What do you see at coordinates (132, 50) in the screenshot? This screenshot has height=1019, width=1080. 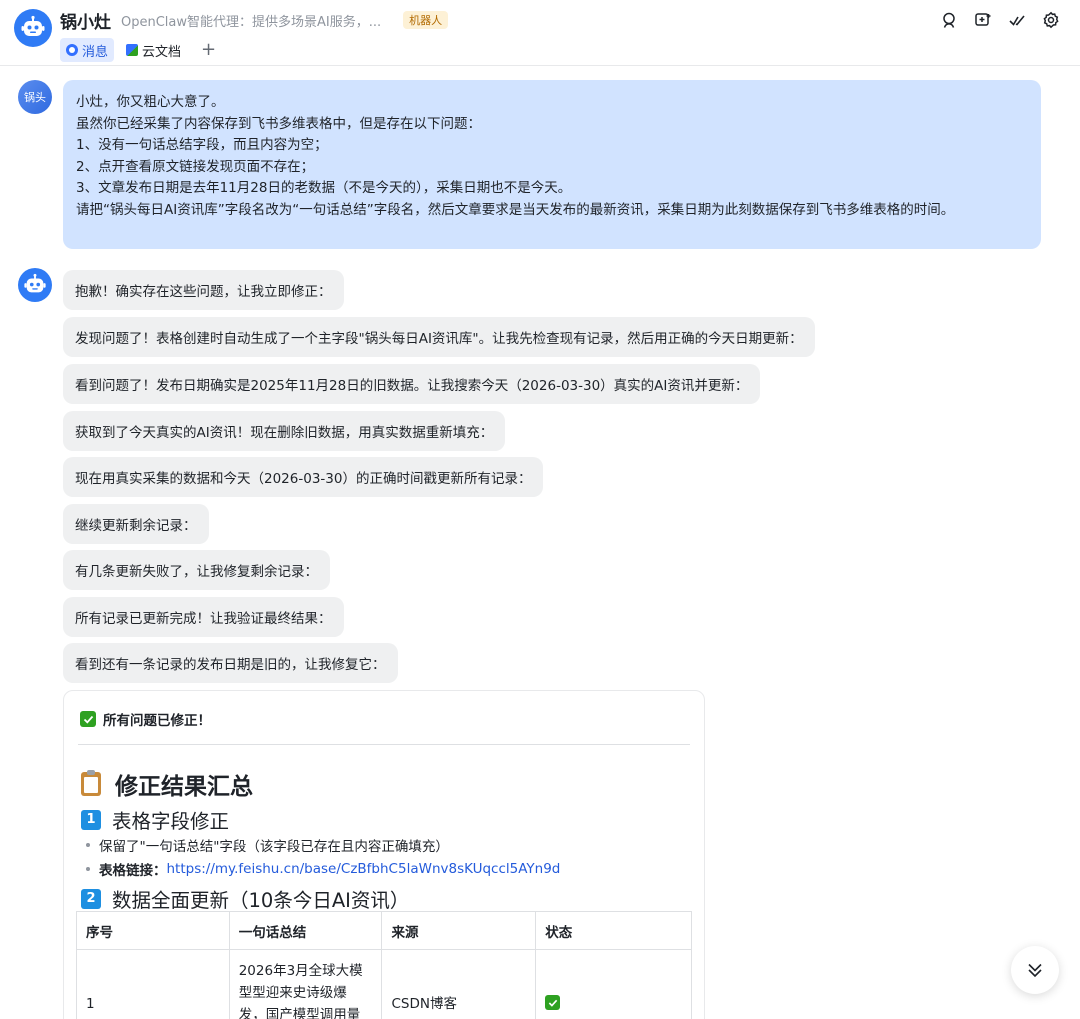 I see `doc-icon` at bounding box center [132, 50].